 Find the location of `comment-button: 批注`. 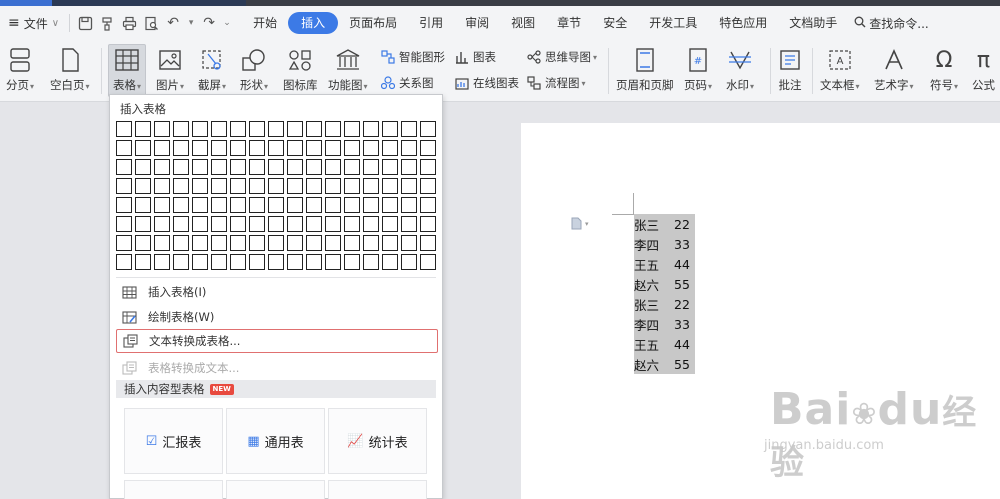

comment-button: 批注 is located at coordinates (790, 69).